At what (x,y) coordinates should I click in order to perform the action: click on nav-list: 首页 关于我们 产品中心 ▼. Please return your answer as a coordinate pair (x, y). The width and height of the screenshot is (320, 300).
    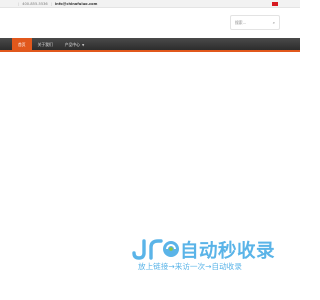
    Looking at the image, I should click on (51, 45).